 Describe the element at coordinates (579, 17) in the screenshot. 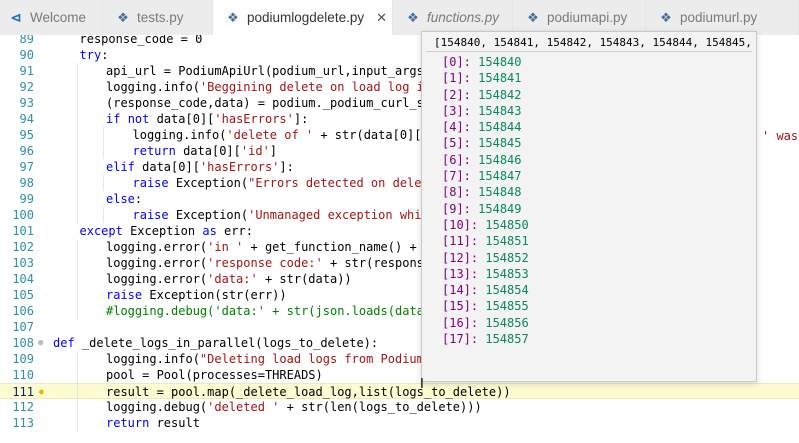

I see `tab-podiumapi-py: ❖ podiumapi.py` at that location.